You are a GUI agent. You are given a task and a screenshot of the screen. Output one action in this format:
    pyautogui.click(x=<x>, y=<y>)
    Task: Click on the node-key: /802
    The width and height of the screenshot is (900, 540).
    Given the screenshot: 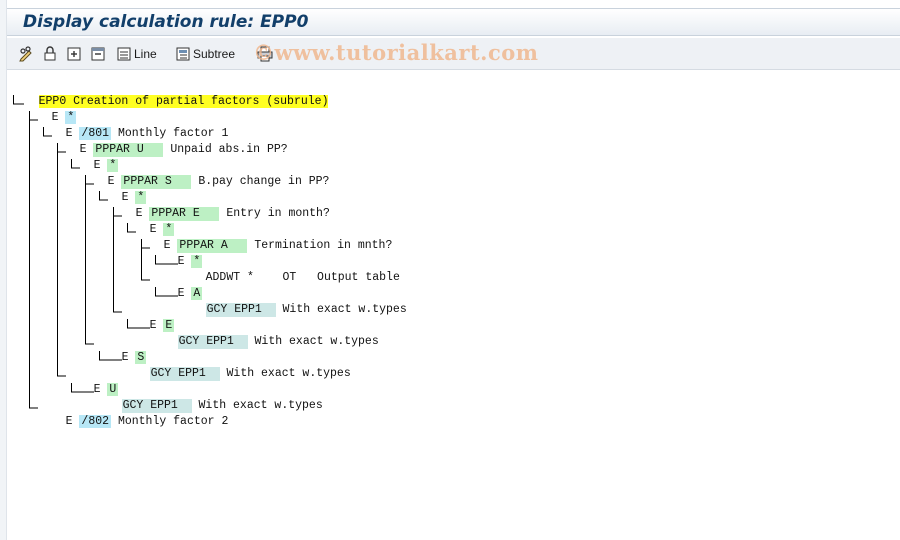 What is the action you would take?
    pyautogui.click(x=95, y=421)
    